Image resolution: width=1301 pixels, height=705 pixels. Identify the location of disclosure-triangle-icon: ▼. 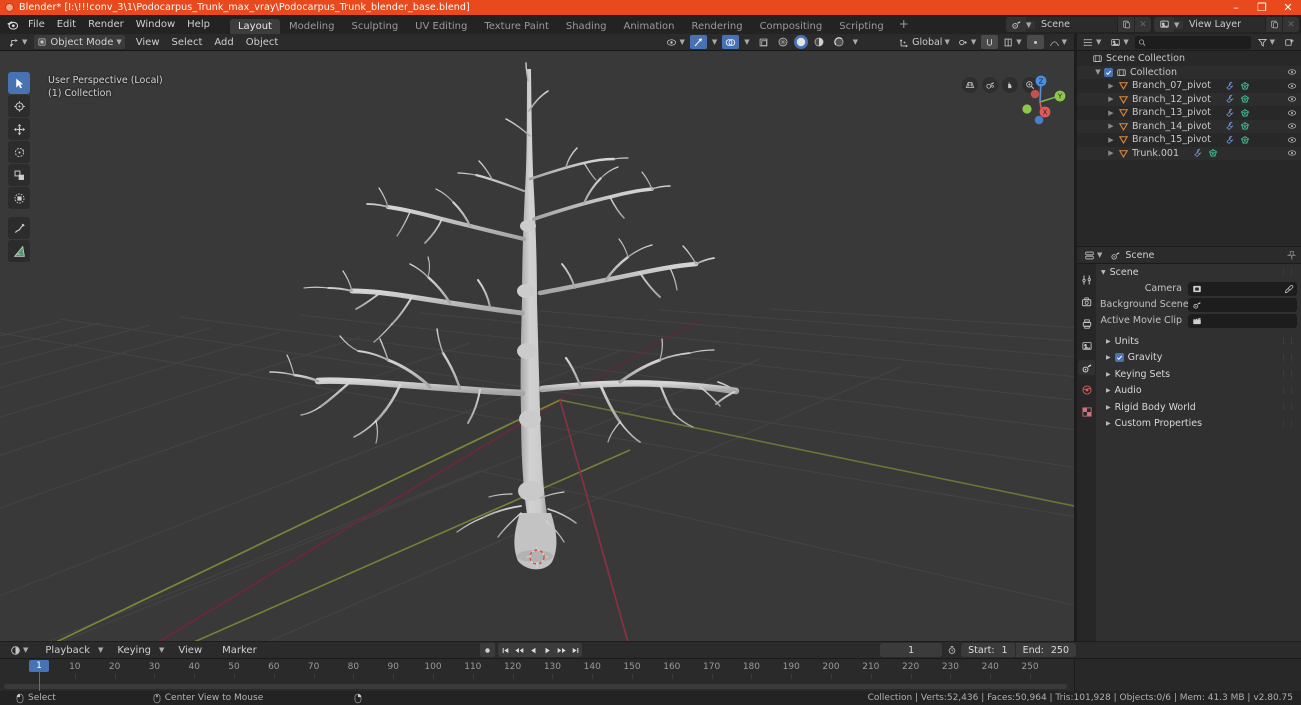
(1098, 72).